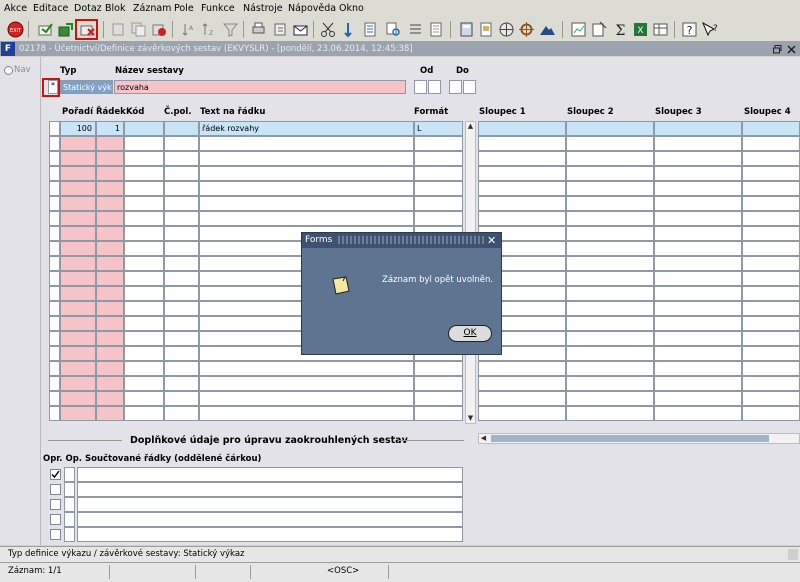  What do you see at coordinates (689, 29) in the screenshot?
I see `help-icon: ?` at bounding box center [689, 29].